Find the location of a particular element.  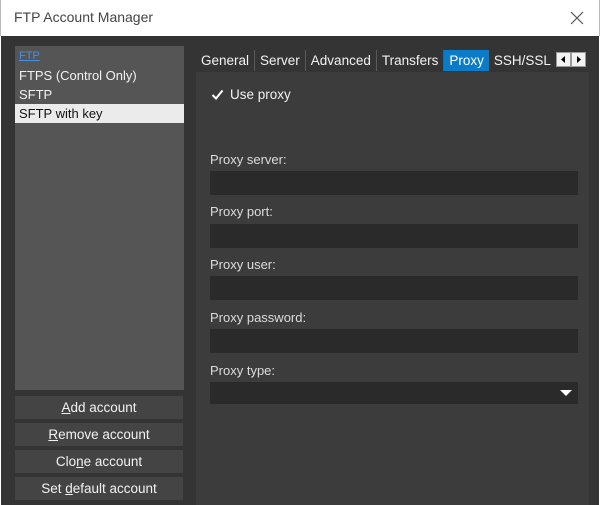

account-item-ftp: FTP is located at coordinates (99, 56).